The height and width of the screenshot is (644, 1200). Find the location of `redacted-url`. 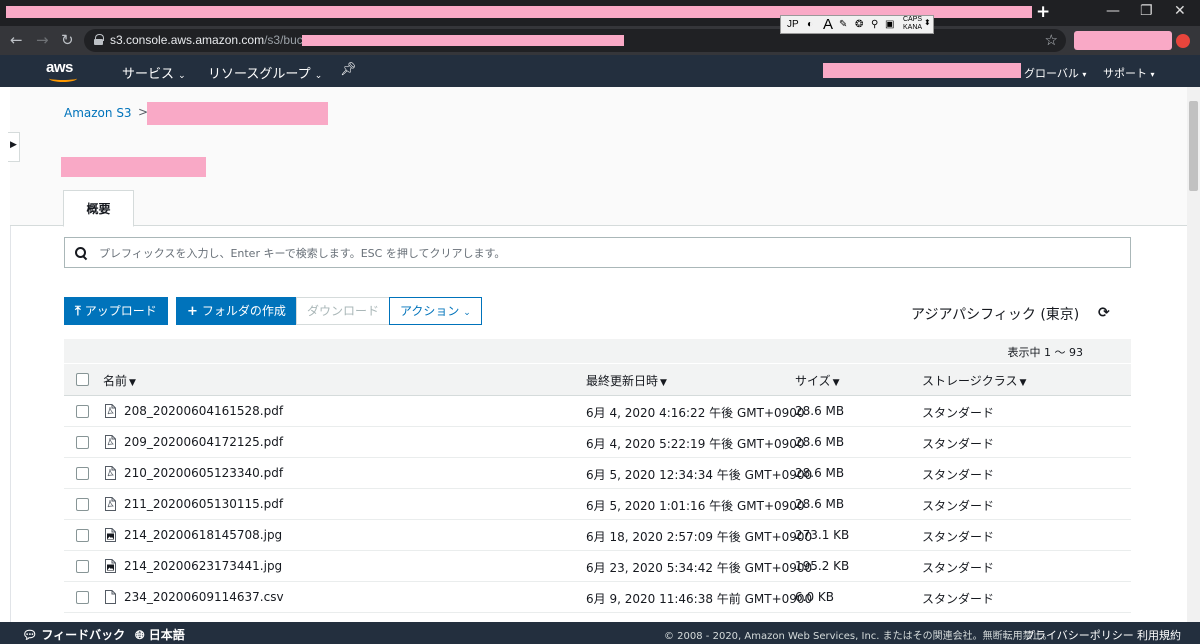

redacted-url is located at coordinates (463, 40).